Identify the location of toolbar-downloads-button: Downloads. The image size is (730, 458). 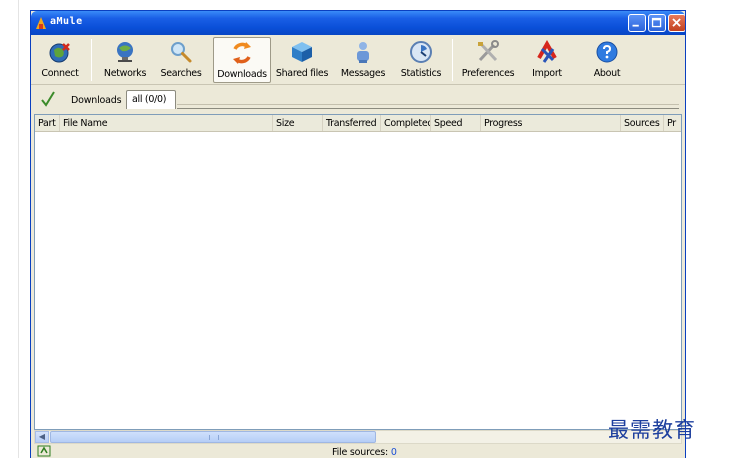
(242, 60).